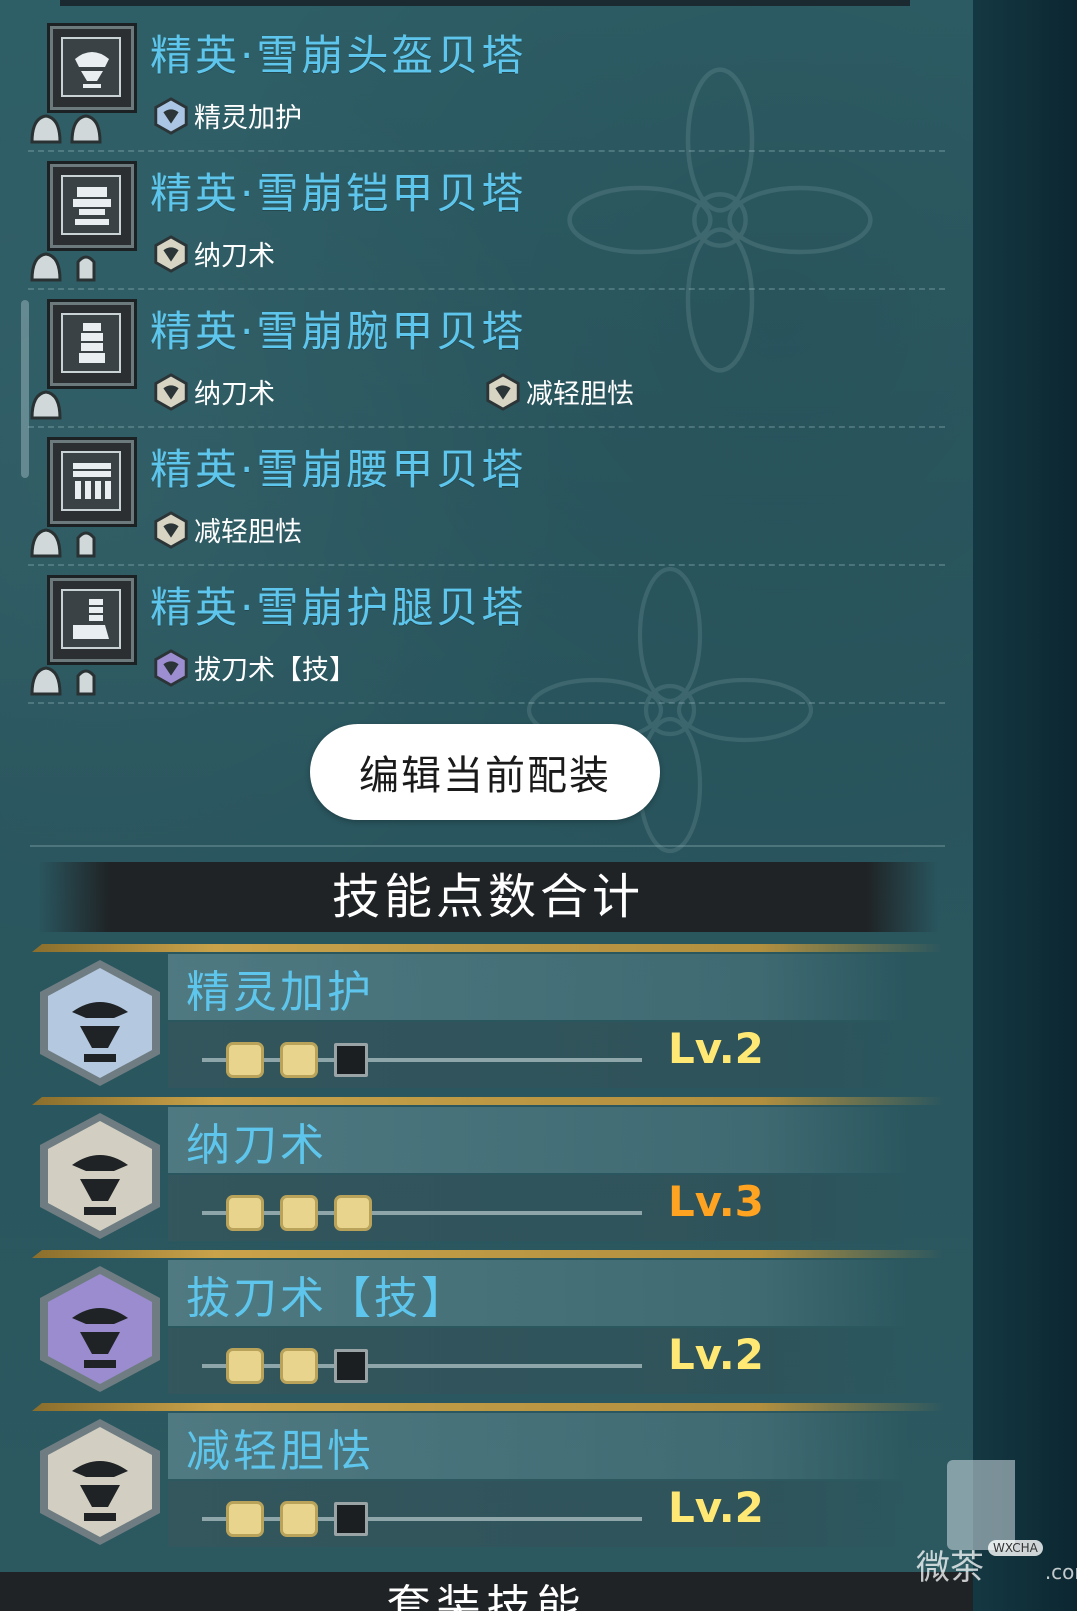 This screenshot has width=1077, height=1611. I want to click on skill-name: 减轻胆怯, so click(280, 1451).